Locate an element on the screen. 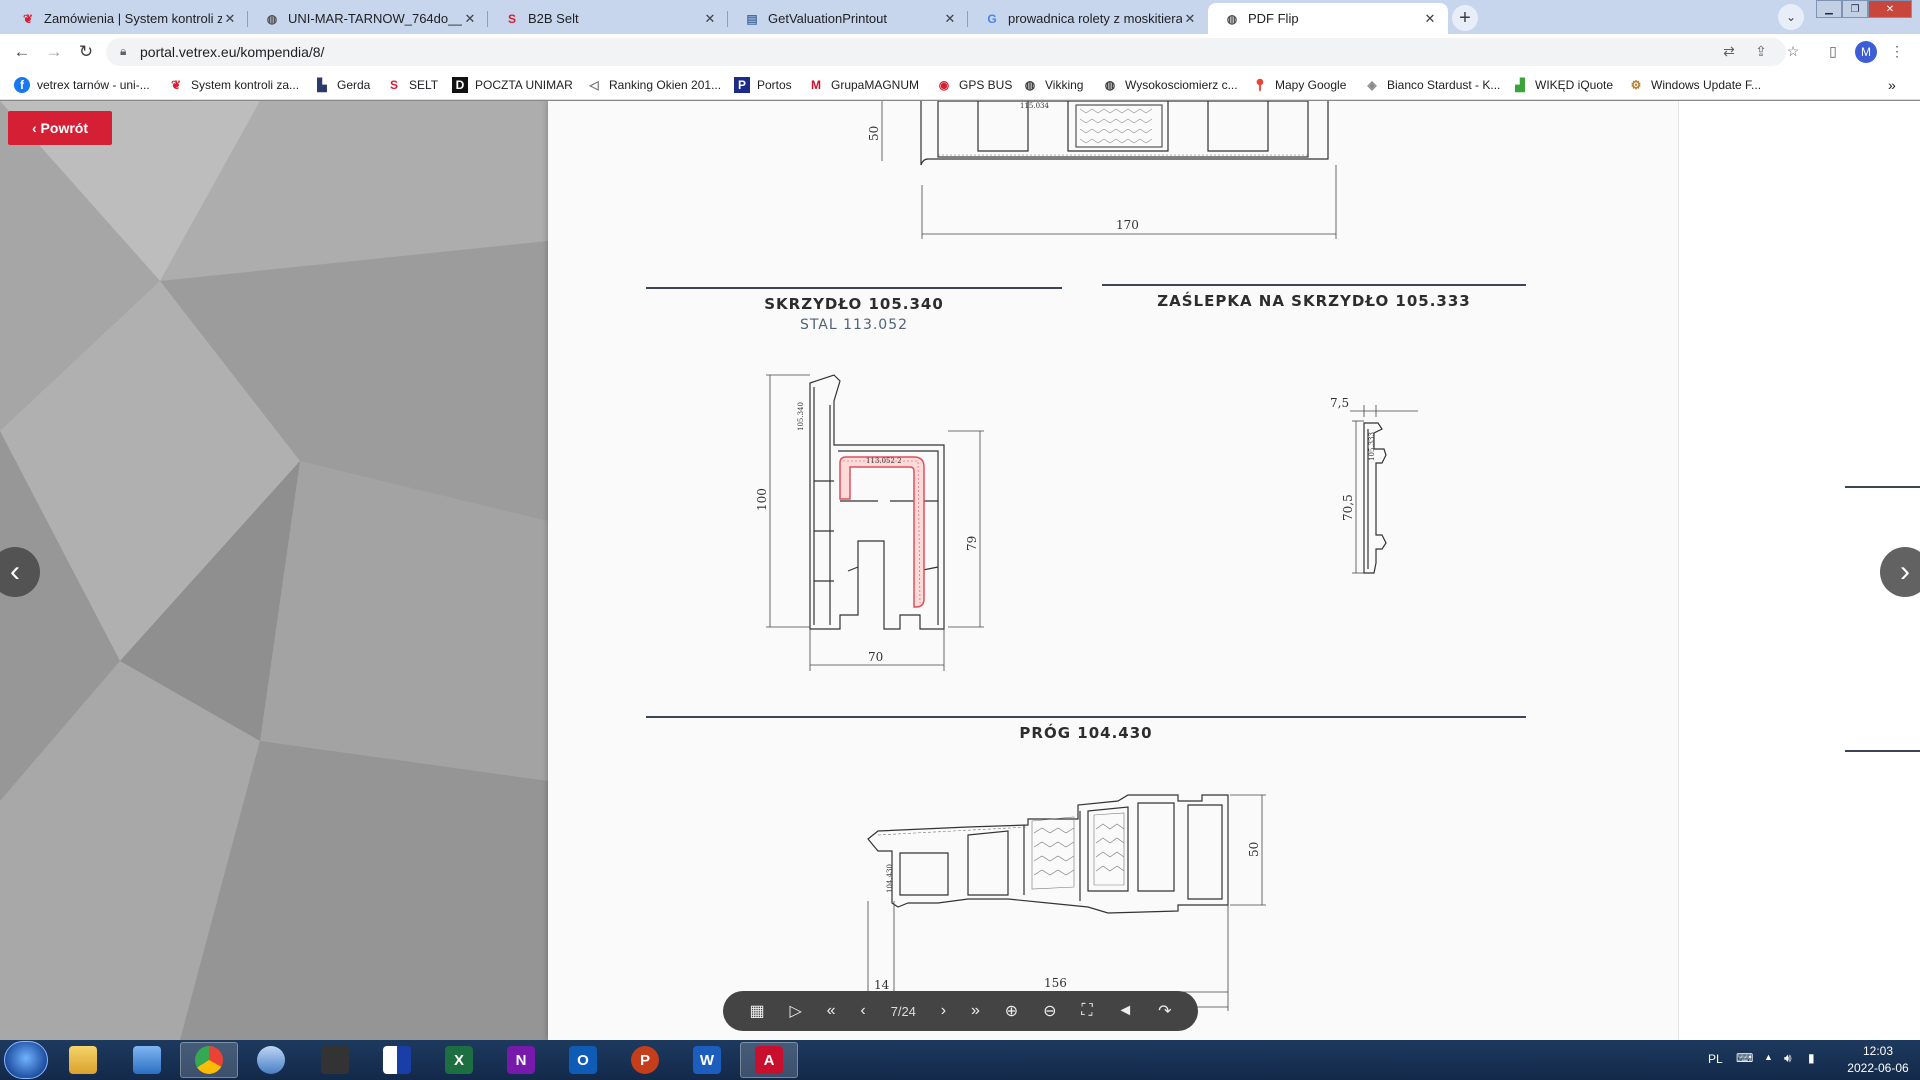 The width and height of the screenshot is (1920, 1080). fullscreen-icon: ⛶ is located at coordinates (1086, 1011).